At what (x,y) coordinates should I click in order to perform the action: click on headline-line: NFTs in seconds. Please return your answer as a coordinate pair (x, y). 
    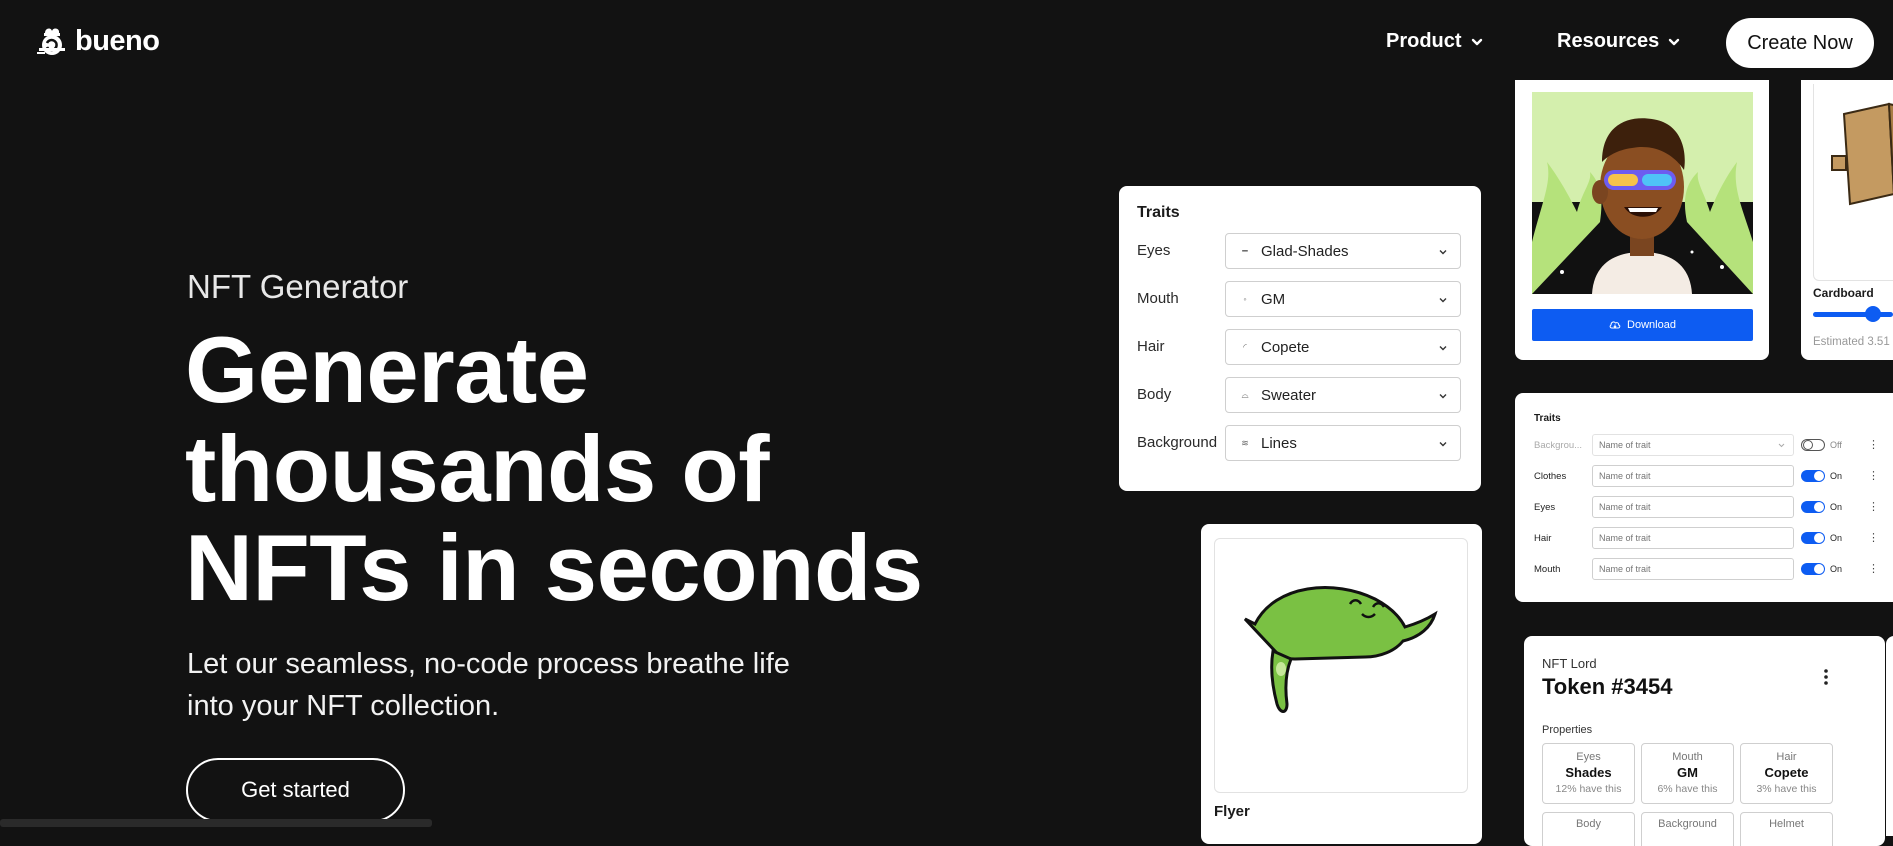
    Looking at the image, I should click on (554, 567).